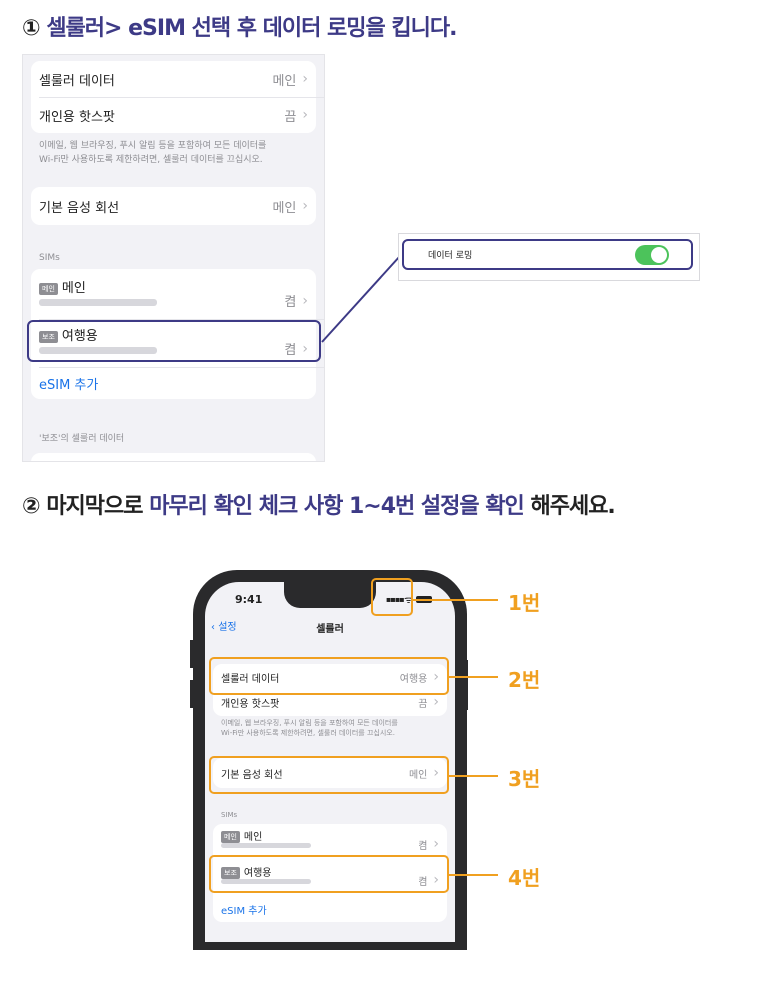 This screenshot has width=773, height=994. I want to click on cellular-data-value: 메인, so click(284, 81).